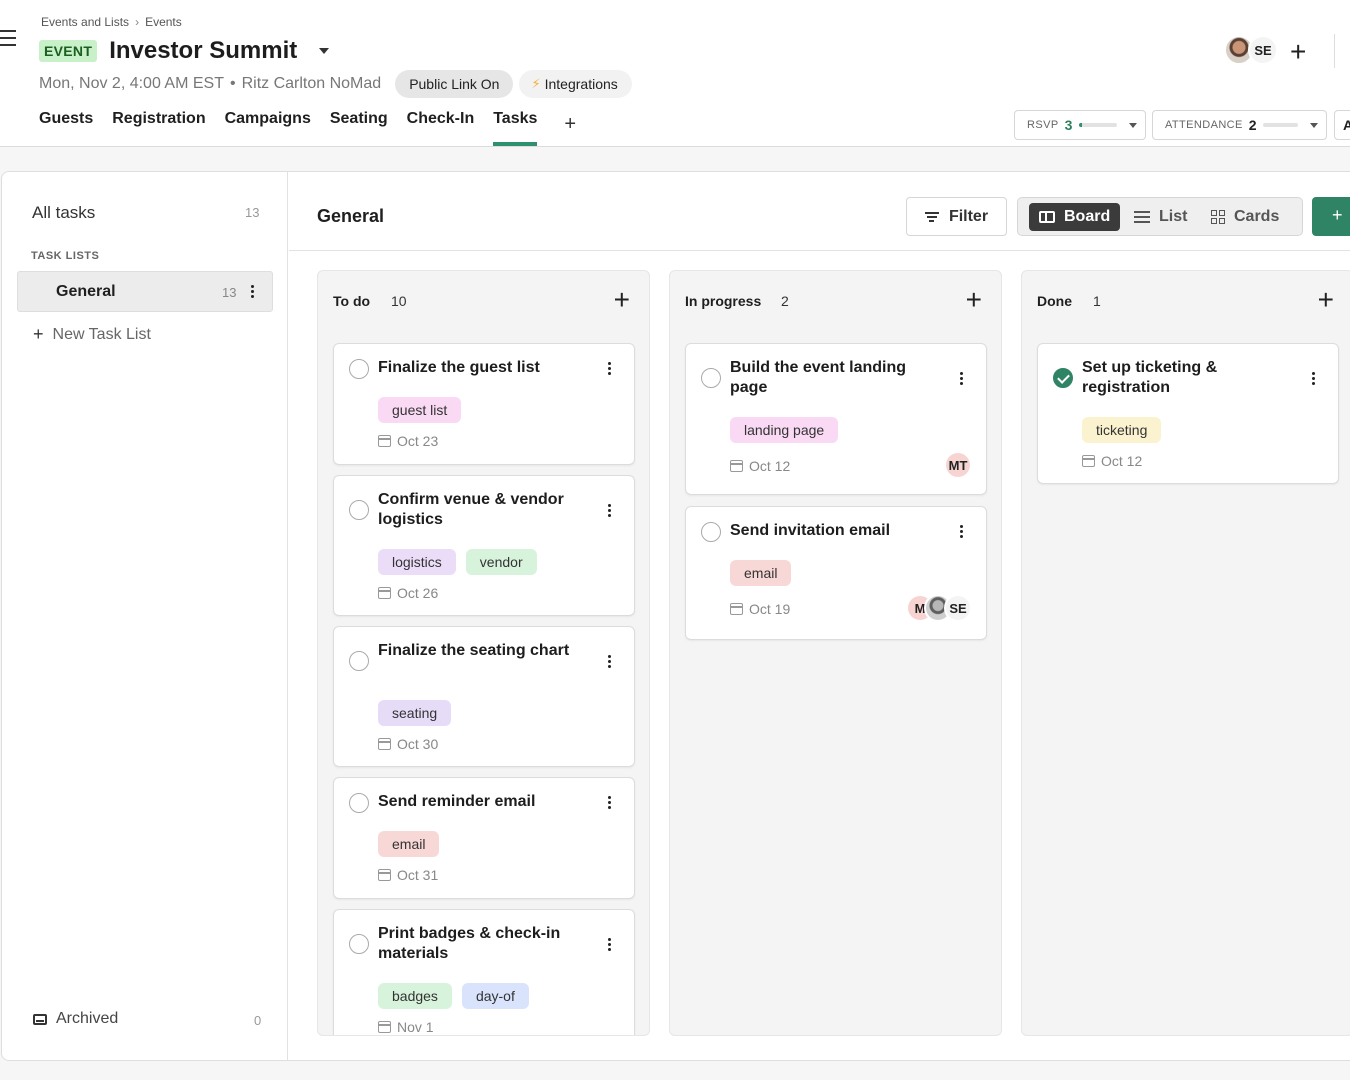 Image resolution: width=1350 pixels, height=1080 pixels. Describe the element at coordinates (66, 128) in the screenshot. I see `tab-guests: Guests` at that location.